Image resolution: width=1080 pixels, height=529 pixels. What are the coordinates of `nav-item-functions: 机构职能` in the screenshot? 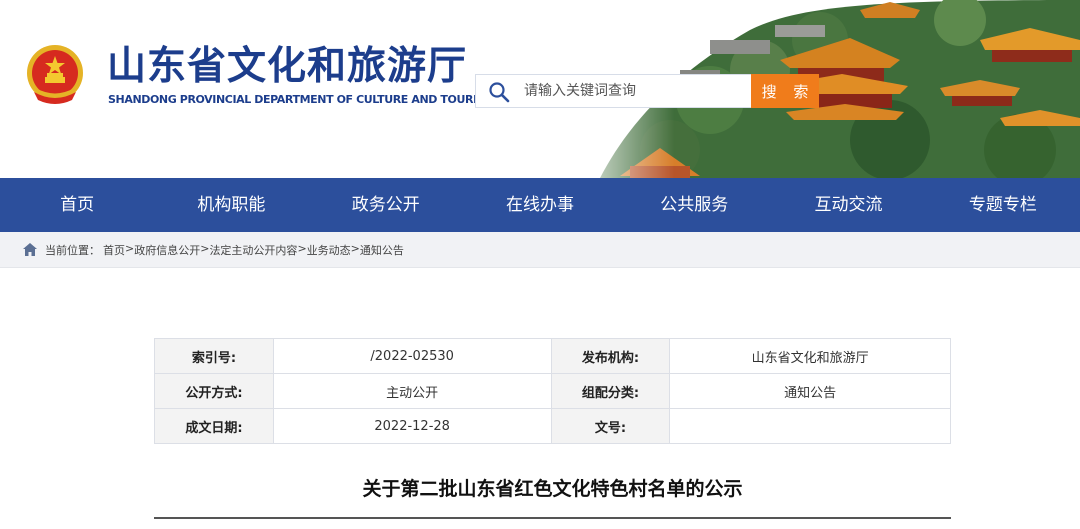 It's located at (231, 205).